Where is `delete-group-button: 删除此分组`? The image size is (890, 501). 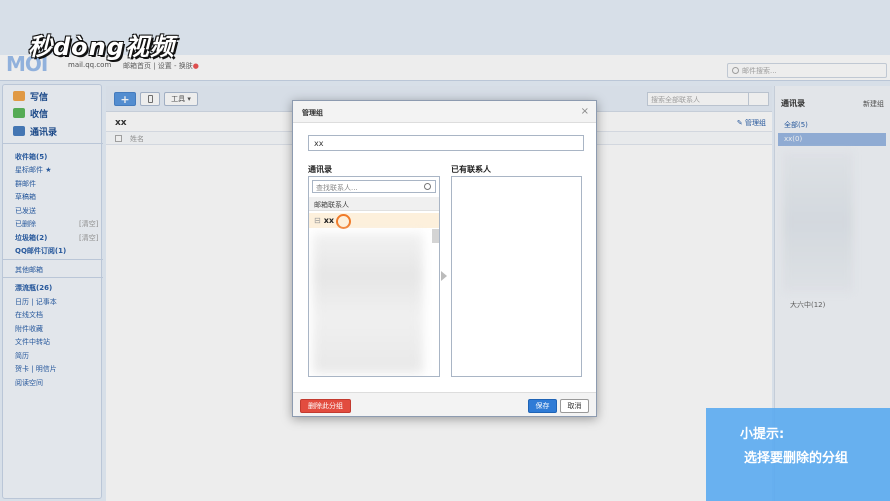
delete-group-button: 删除此分组 is located at coordinates (325, 406).